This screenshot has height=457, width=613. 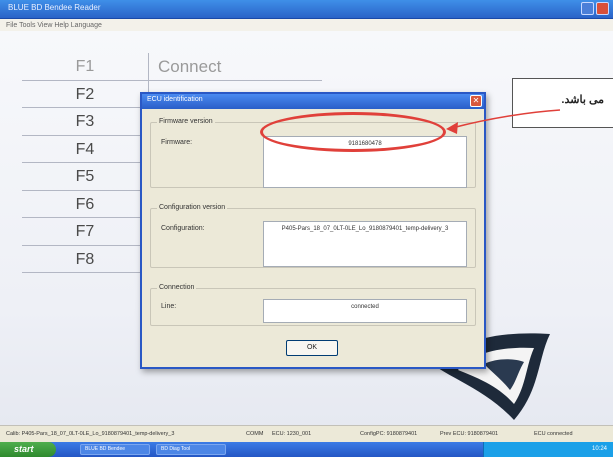 I want to click on taskbar-item: BLUE BD Bendee, so click(x=115, y=449).